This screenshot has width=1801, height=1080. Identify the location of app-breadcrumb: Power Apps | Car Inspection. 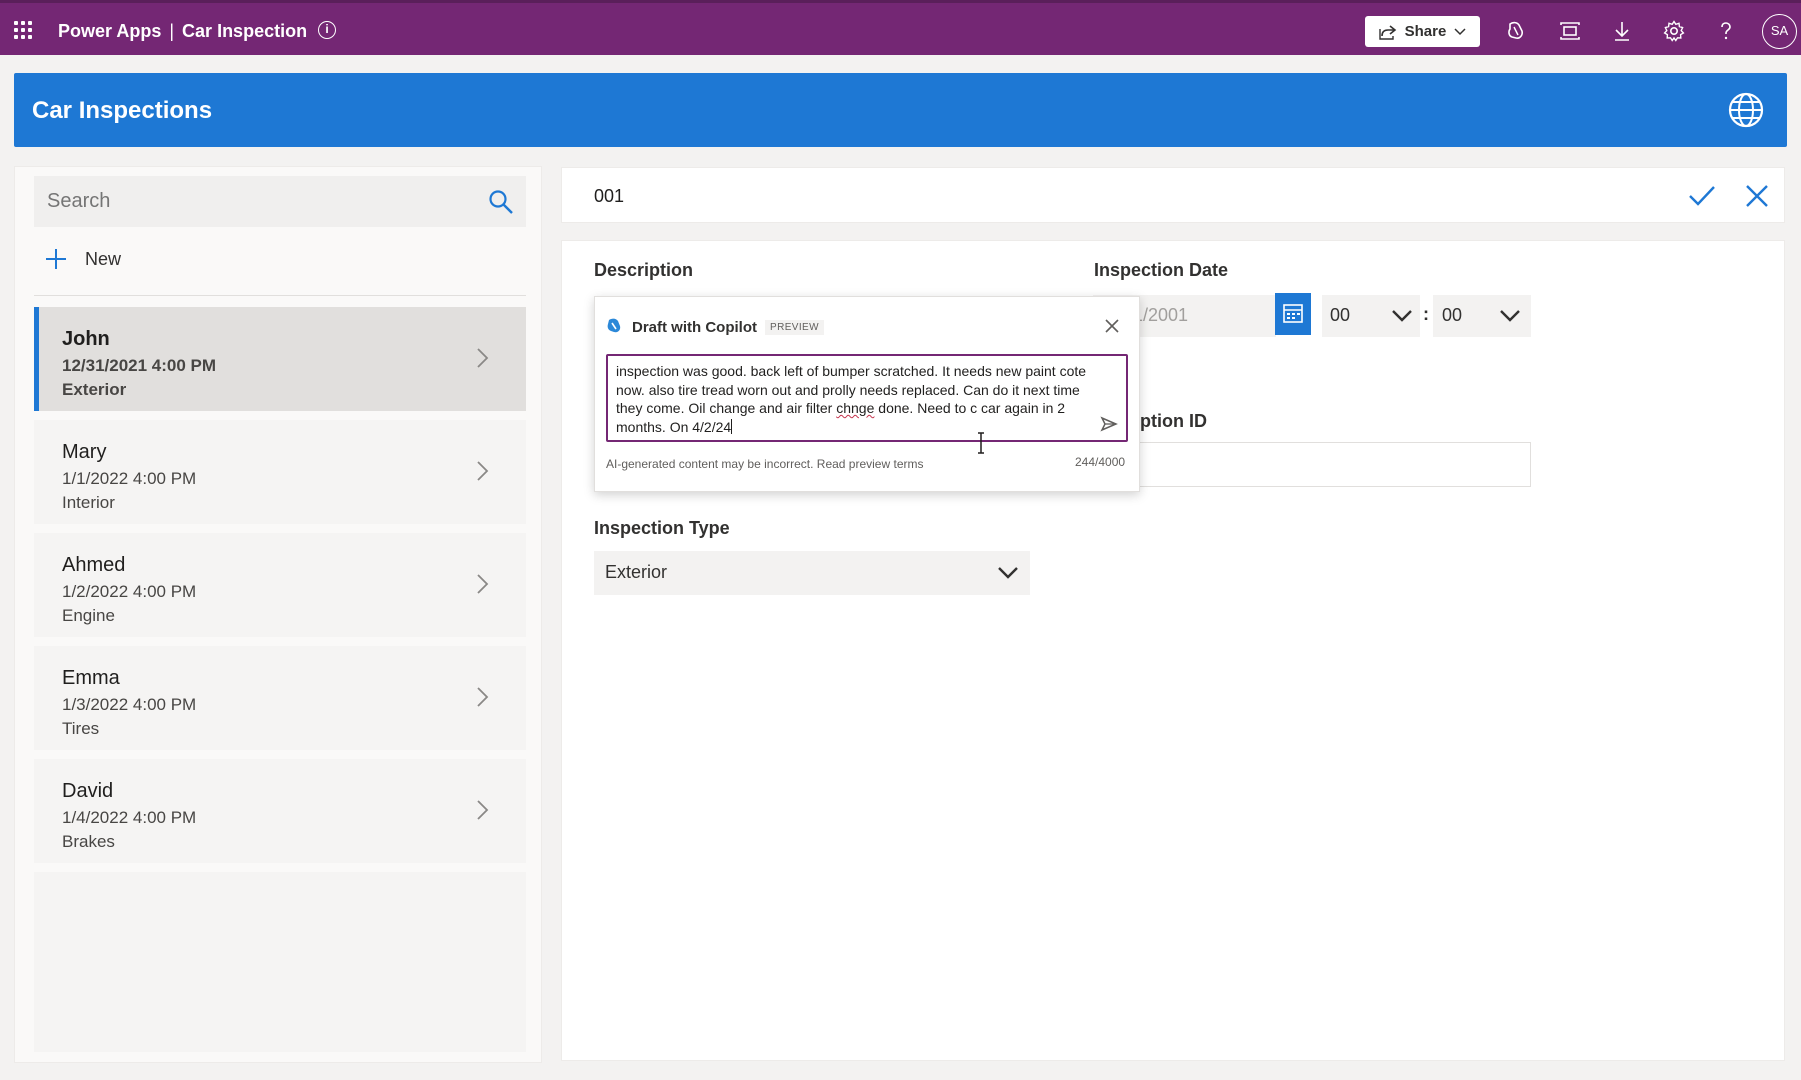
(182, 31).